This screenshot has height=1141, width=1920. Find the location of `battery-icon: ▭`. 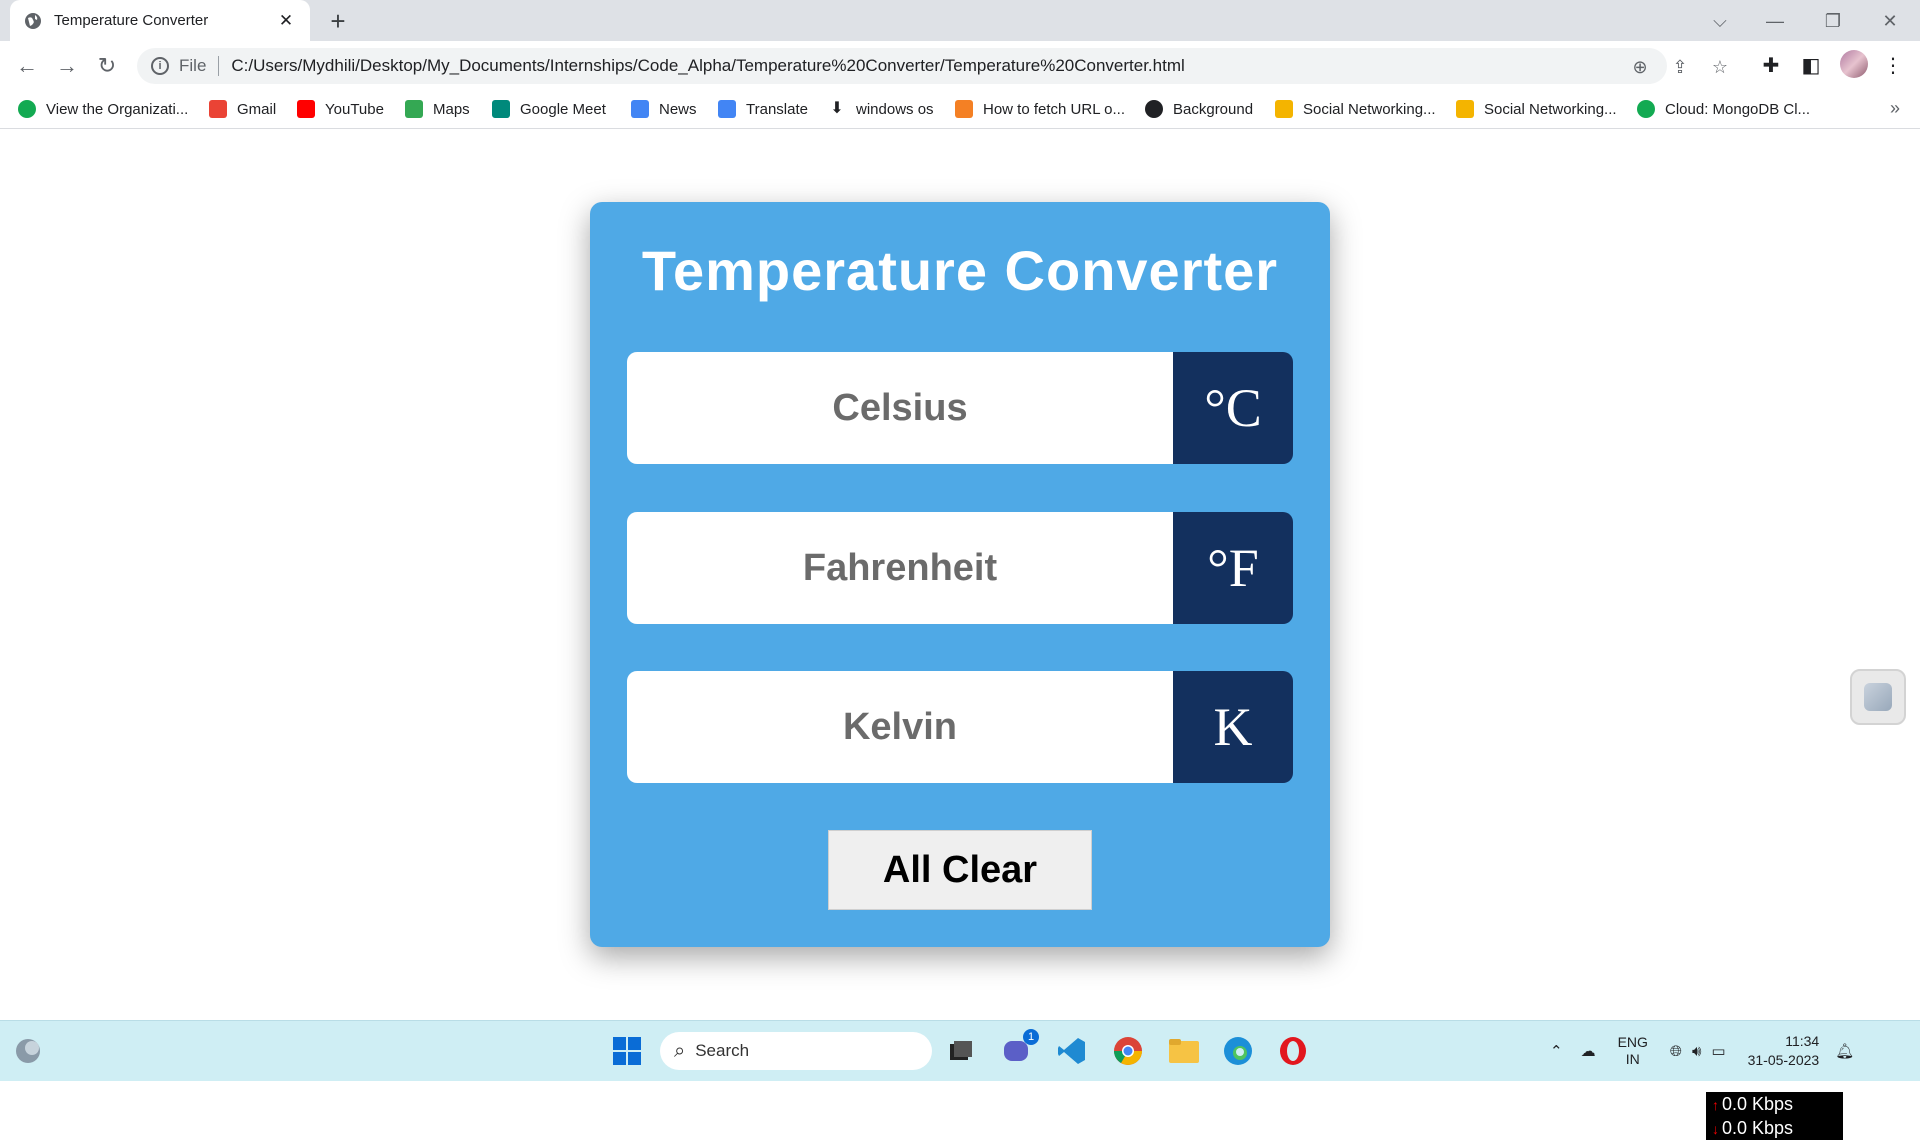

battery-icon: ▭ is located at coordinates (1718, 1051).